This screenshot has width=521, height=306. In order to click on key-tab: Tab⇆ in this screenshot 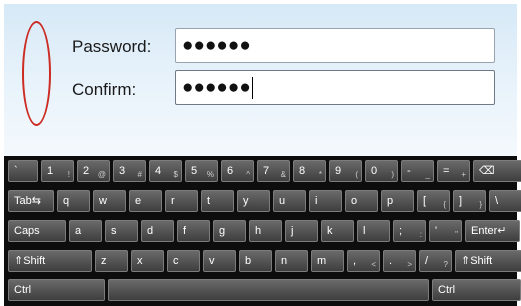, I will do `click(31, 201)`.